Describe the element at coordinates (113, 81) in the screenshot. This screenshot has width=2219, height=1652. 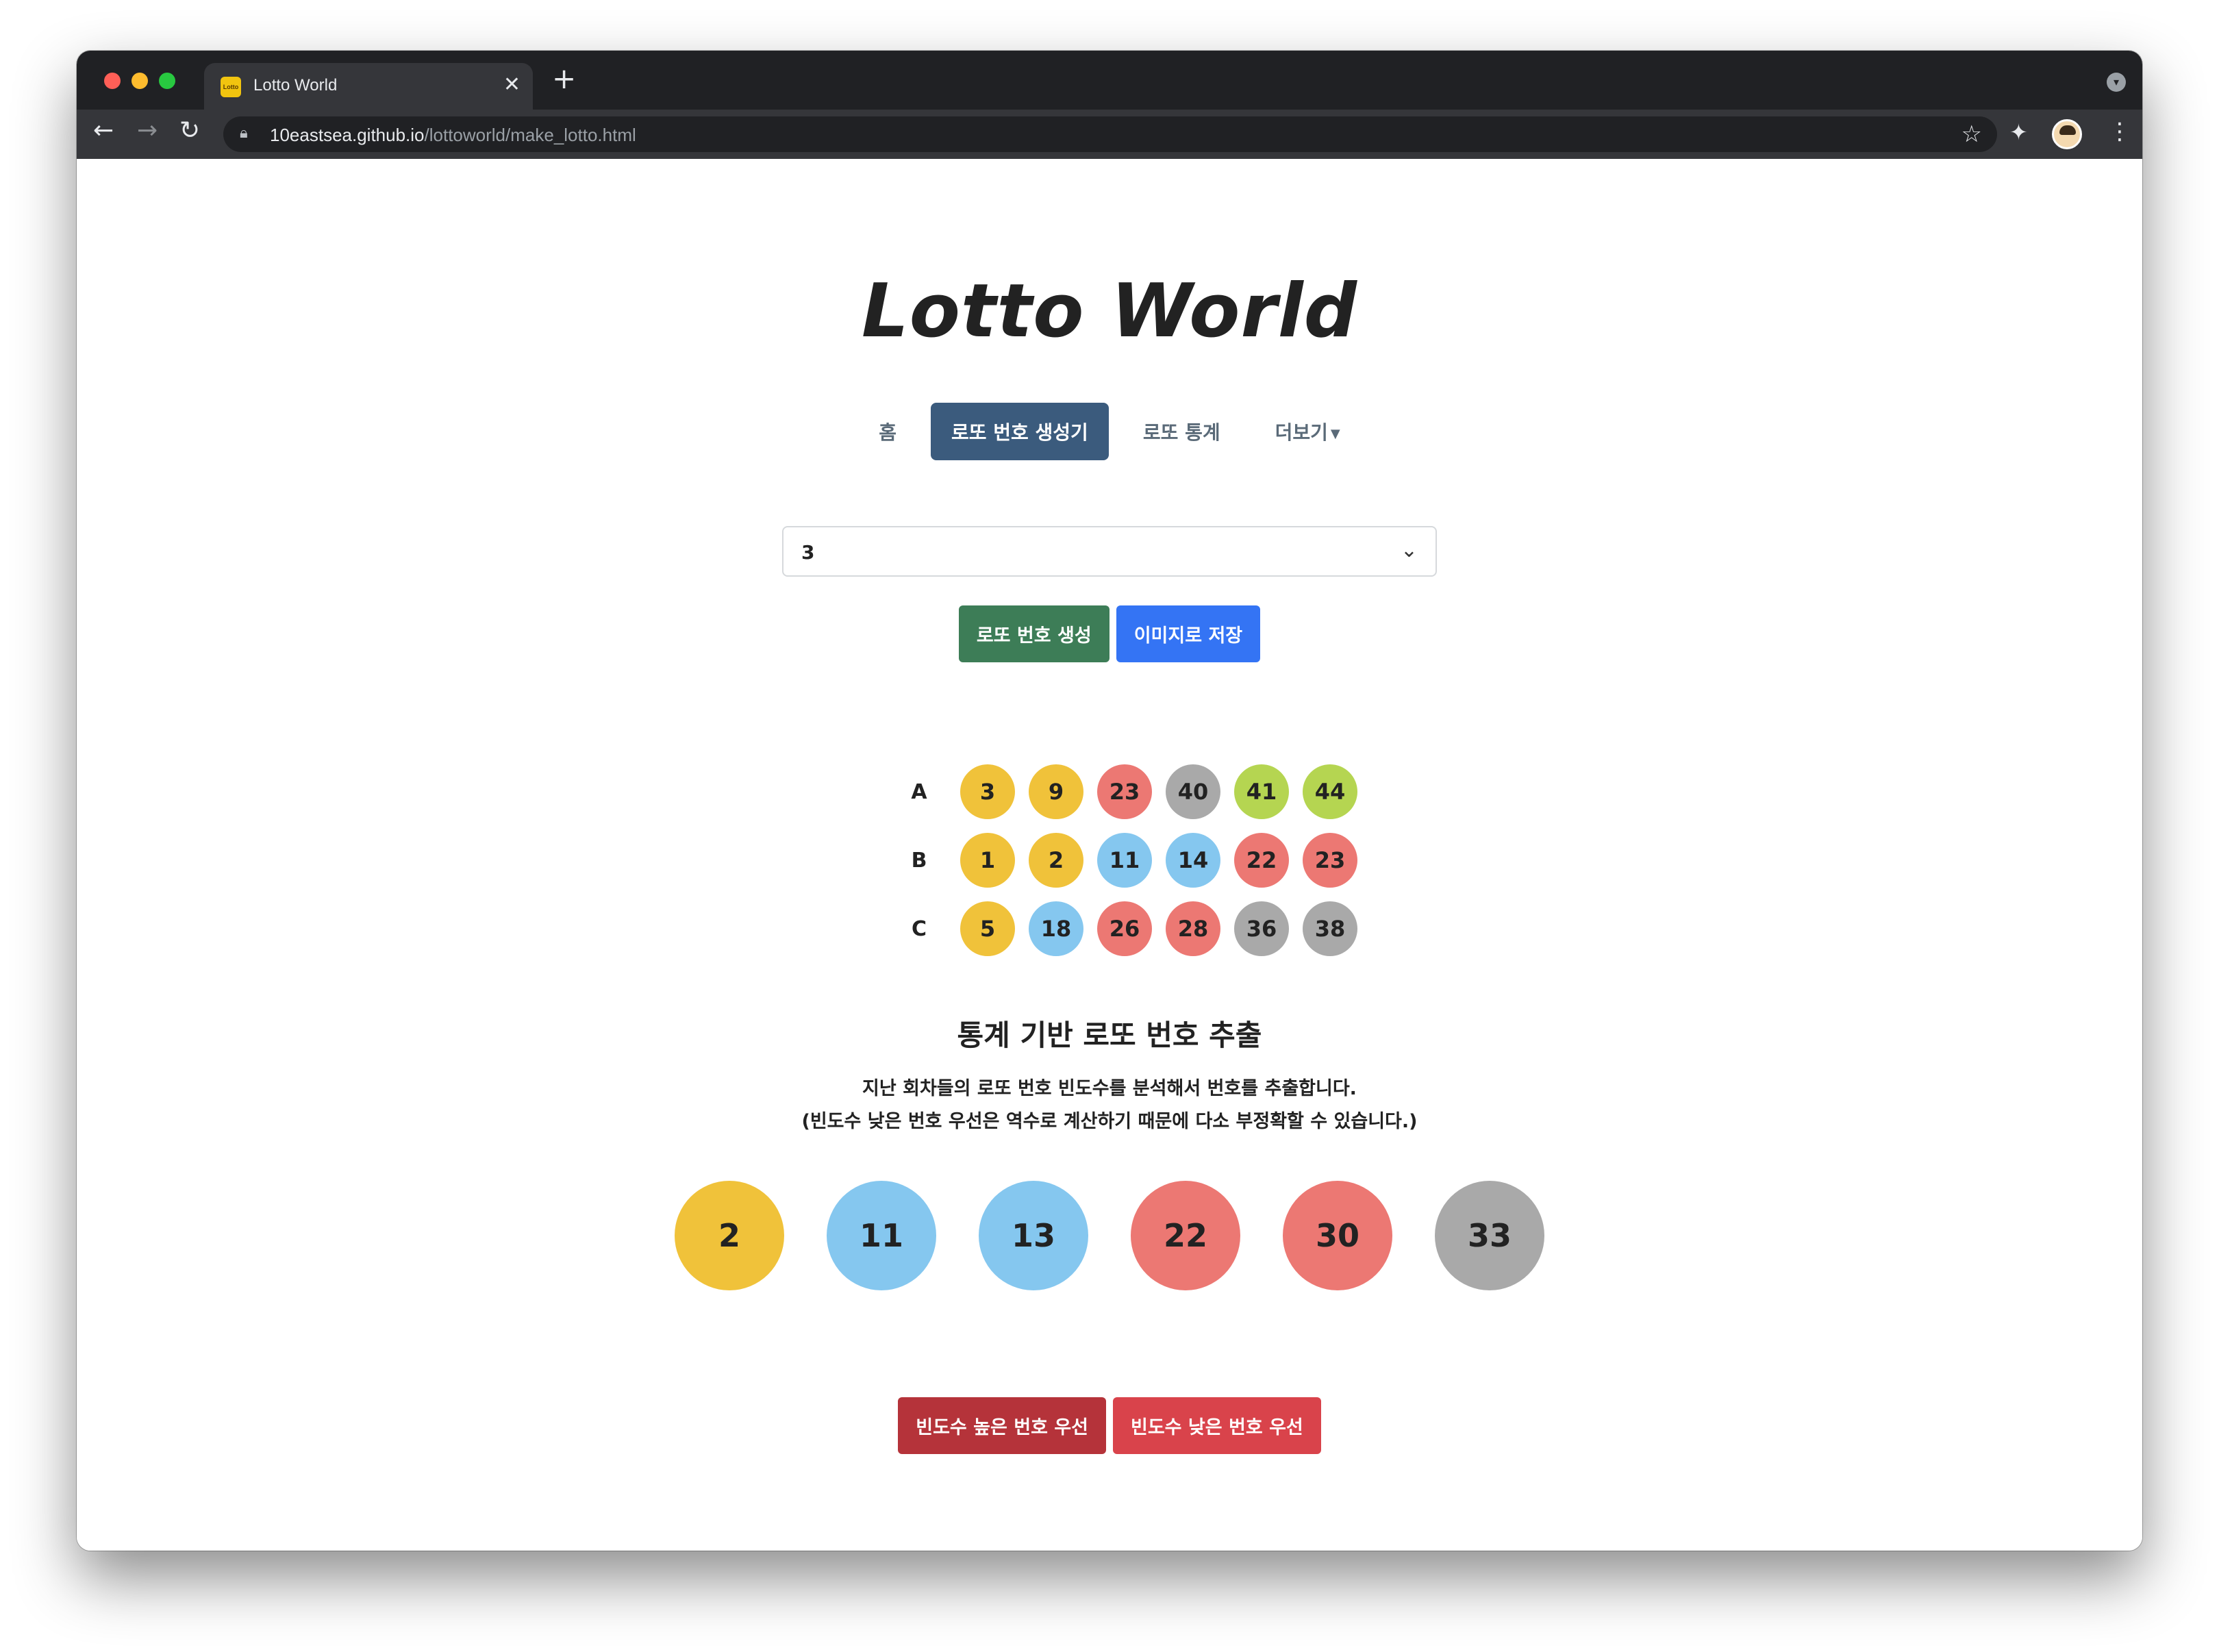
I see `close-window-button` at that location.